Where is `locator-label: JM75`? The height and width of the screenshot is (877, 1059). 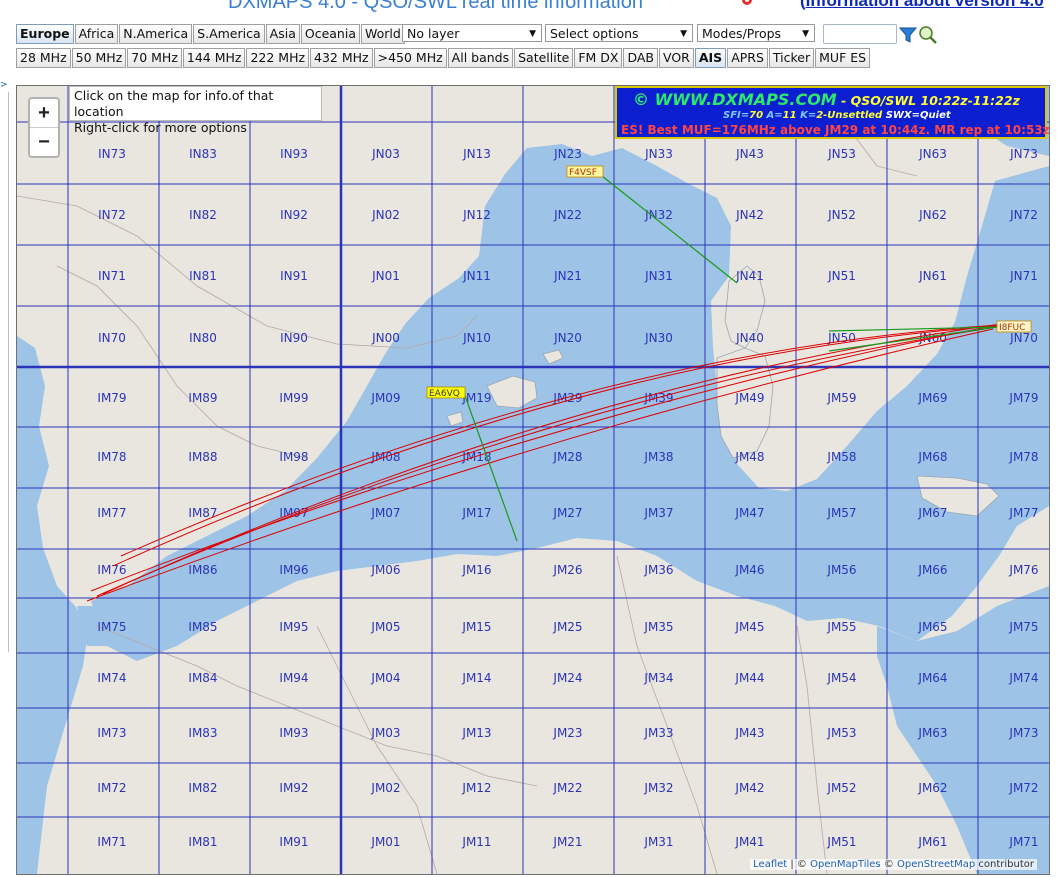 locator-label: JM75 is located at coordinates (1023, 627).